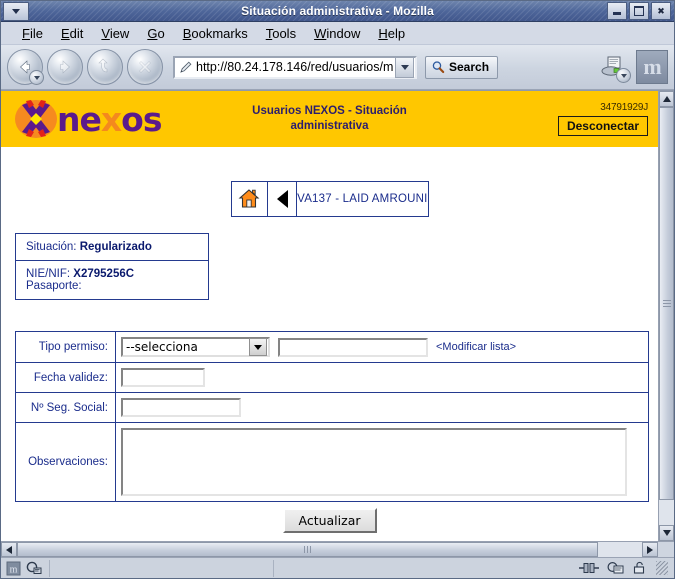  Describe the element at coordinates (181, 407) in the screenshot. I see `seg-social-input` at that location.